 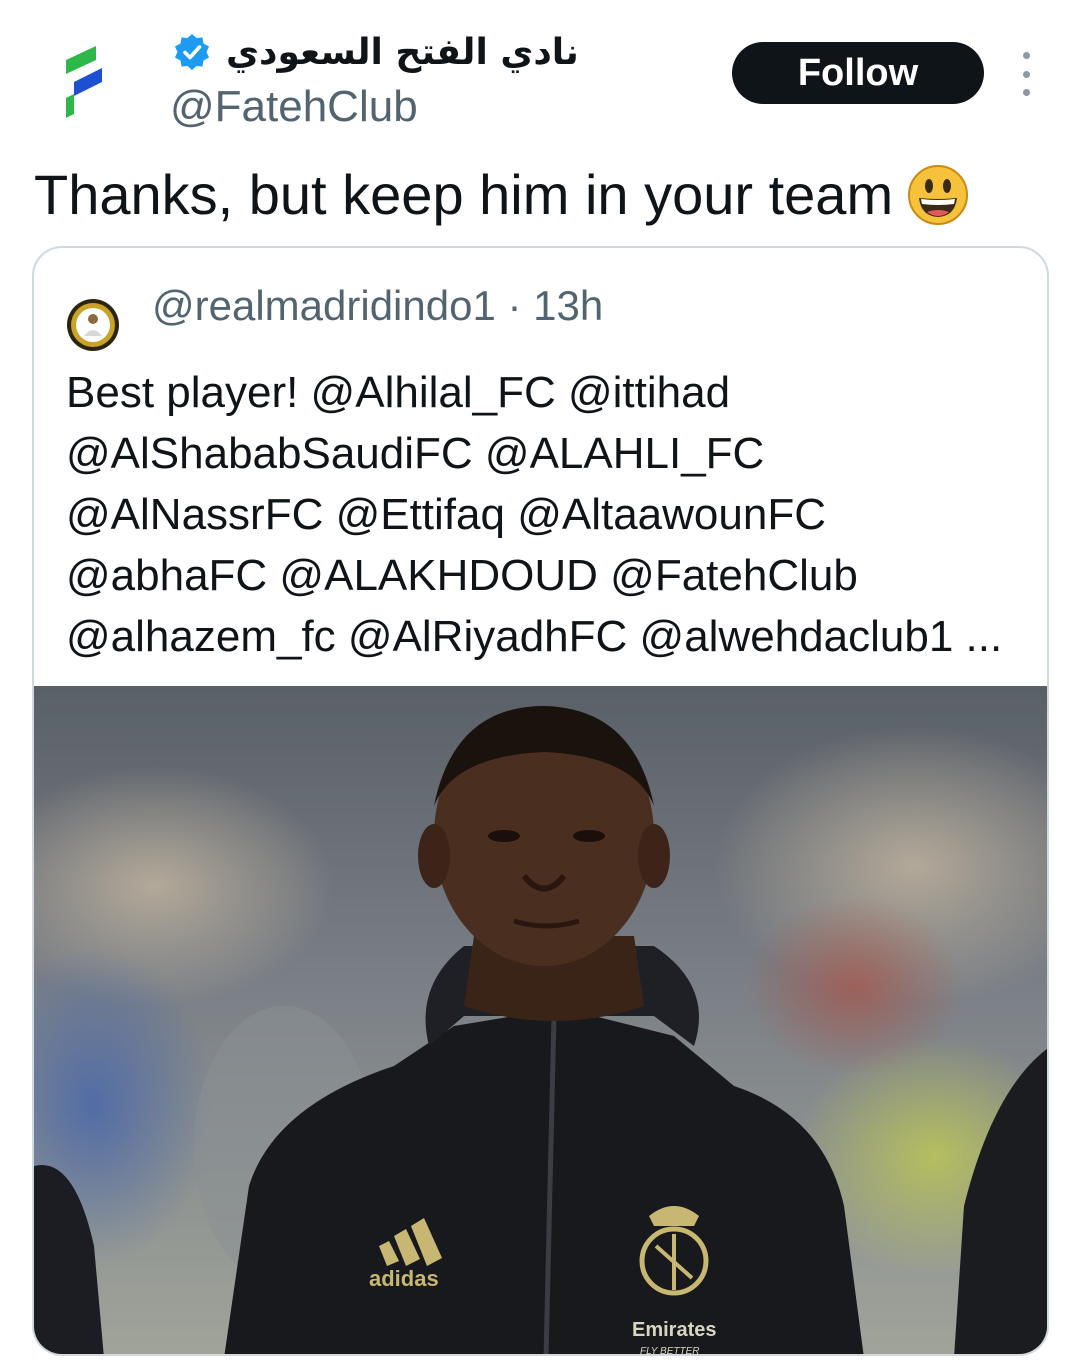 I want to click on fly-better-tagline: FLY BETTER, so click(x=669, y=1351).